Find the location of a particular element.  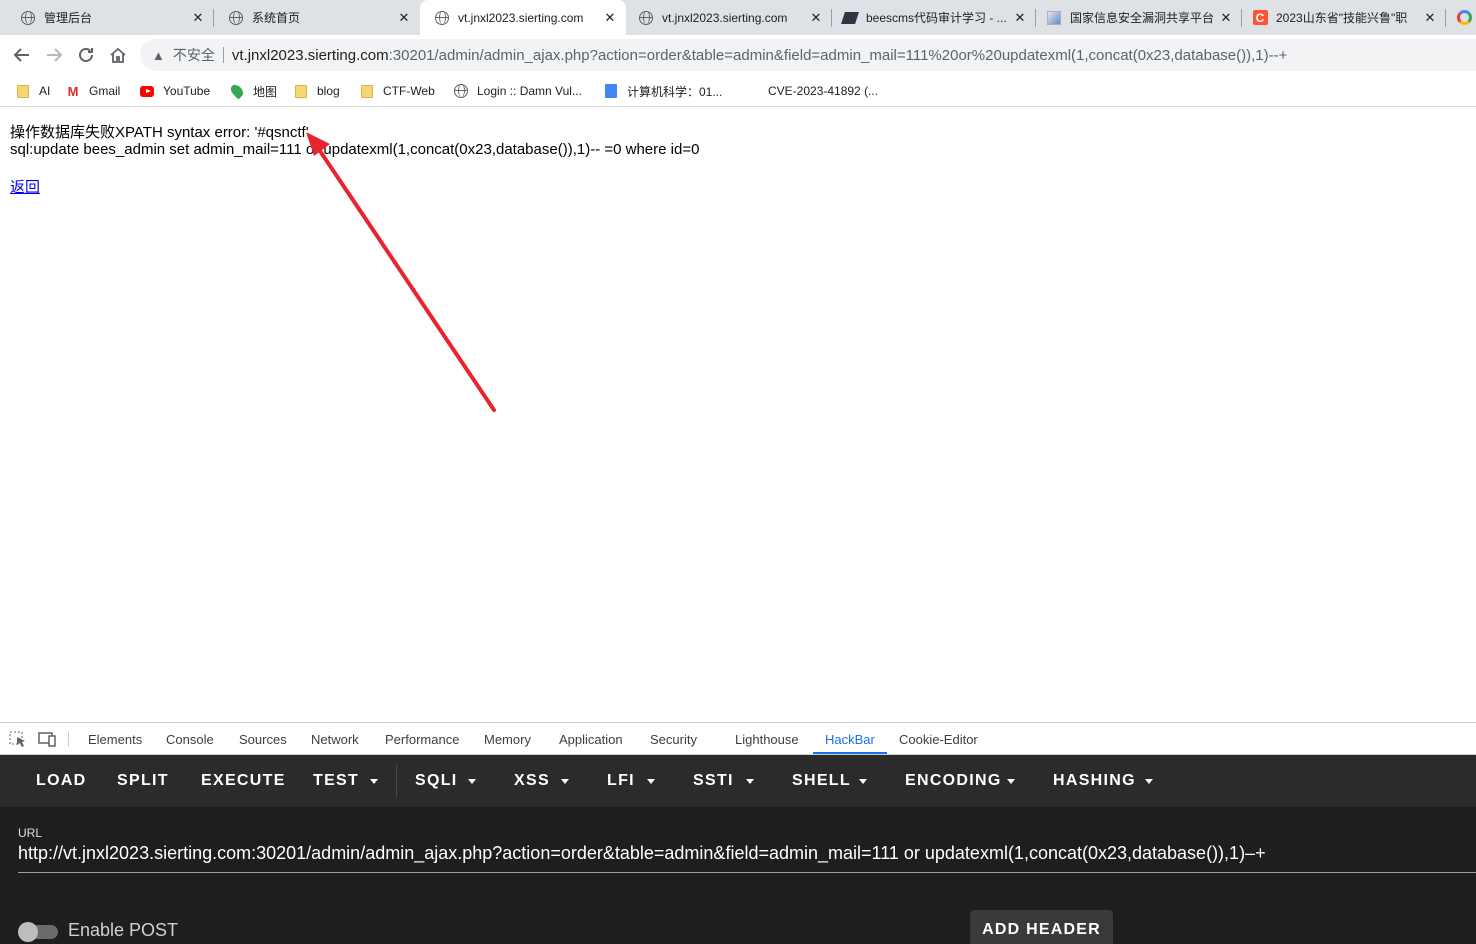

forward-button is located at coordinates (54, 55).